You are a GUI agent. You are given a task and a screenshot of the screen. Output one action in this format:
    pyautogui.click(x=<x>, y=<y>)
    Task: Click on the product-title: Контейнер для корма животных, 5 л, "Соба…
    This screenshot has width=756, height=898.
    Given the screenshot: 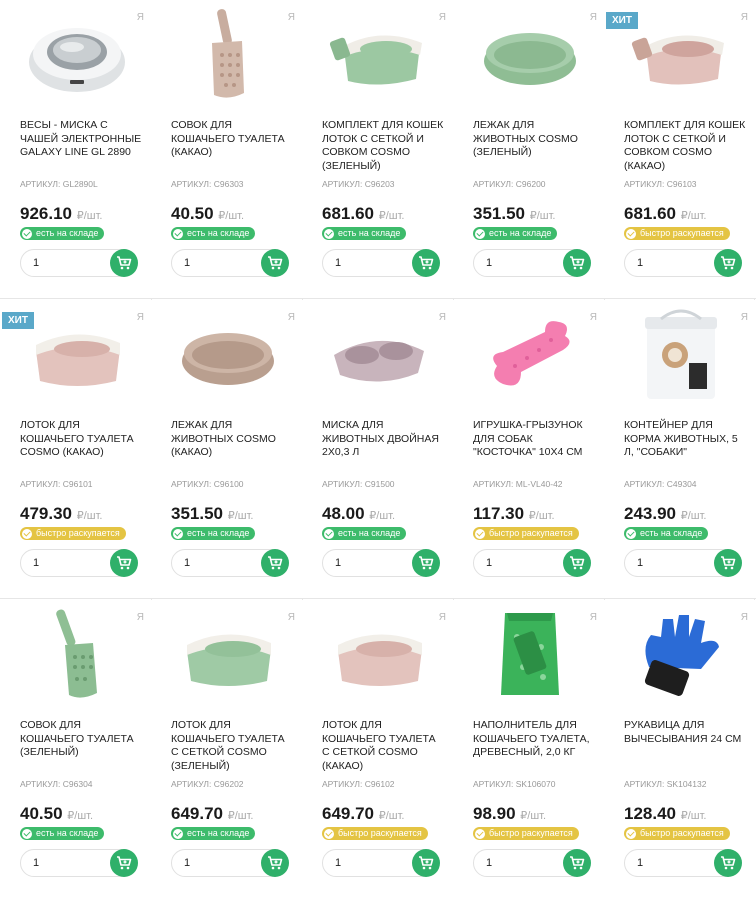 What is the action you would take?
    pyautogui.click(x=685, y=439)
    